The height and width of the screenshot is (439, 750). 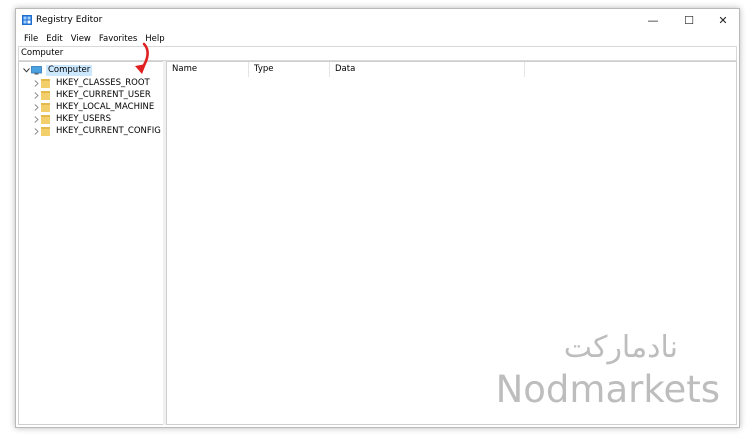 I want to click on computer-icon, so click(x=36, y=69).